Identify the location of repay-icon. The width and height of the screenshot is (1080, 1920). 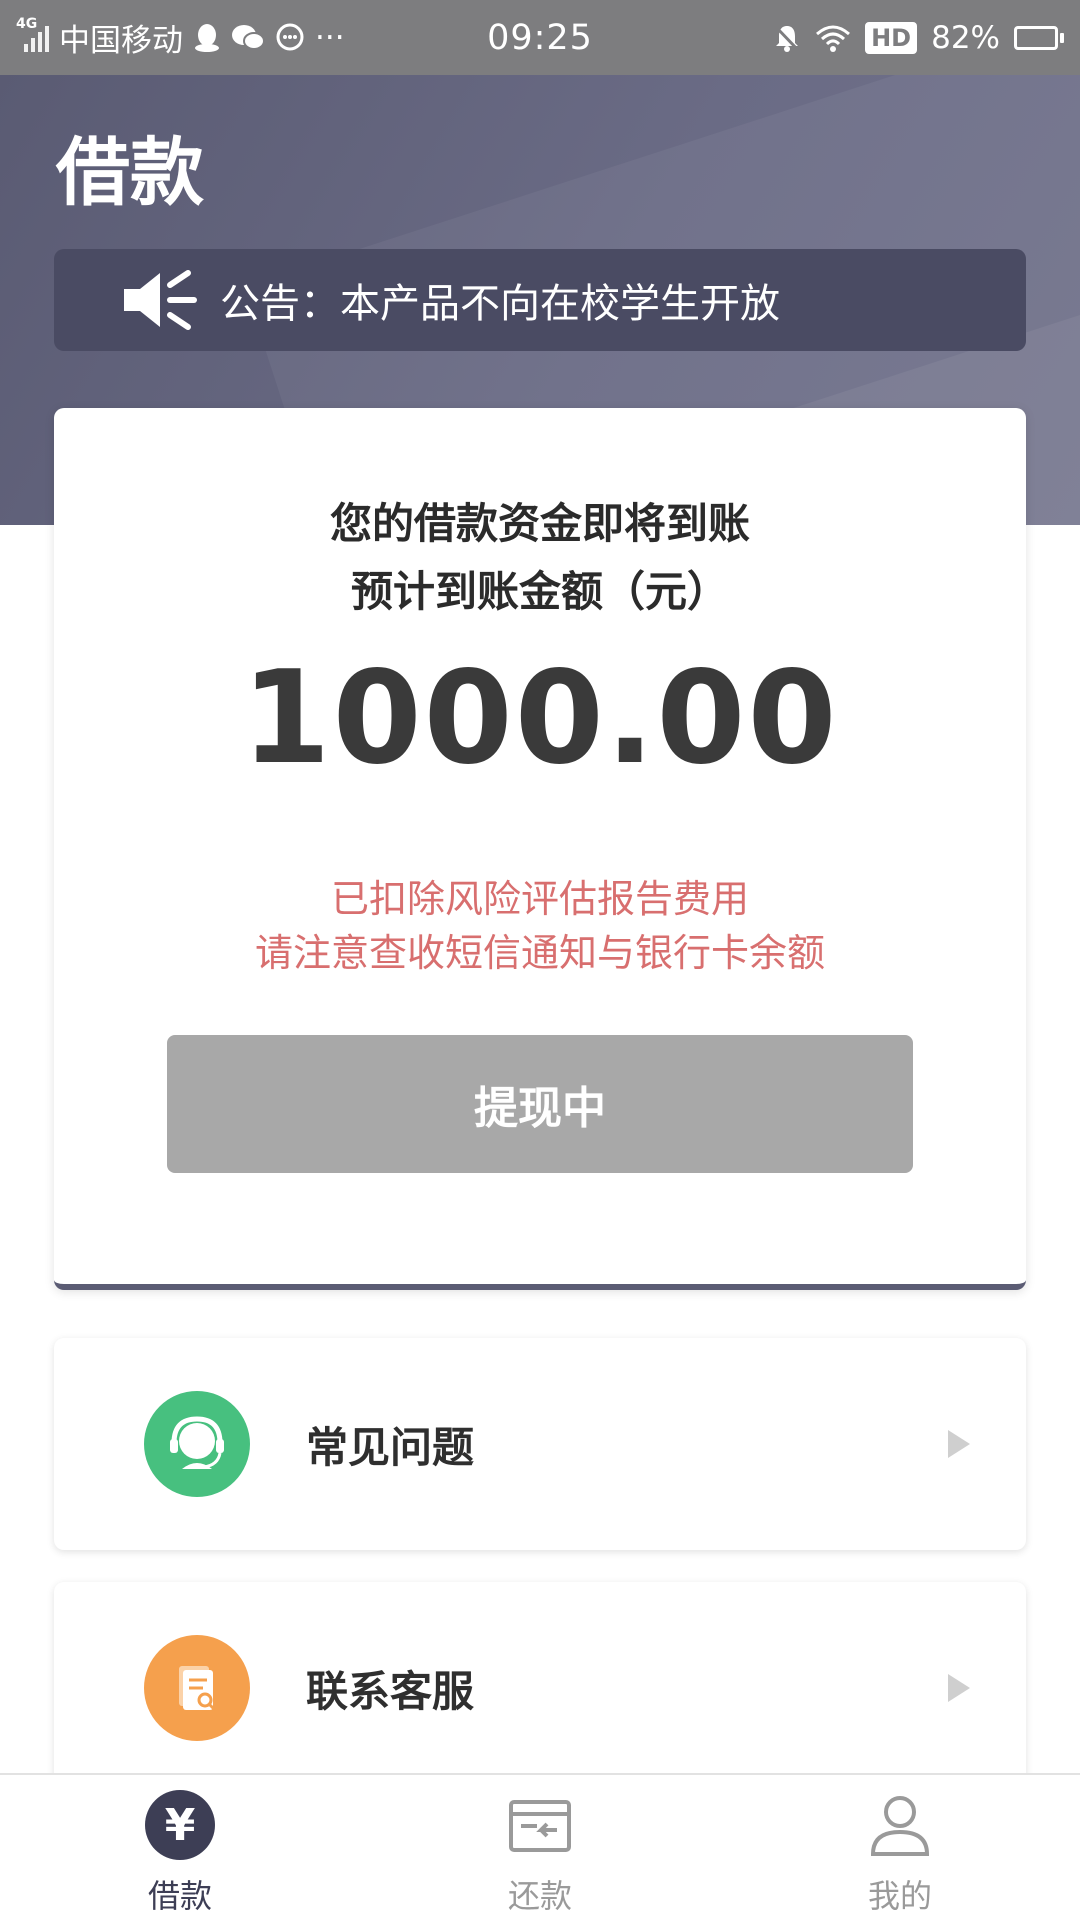
(540, 1825).